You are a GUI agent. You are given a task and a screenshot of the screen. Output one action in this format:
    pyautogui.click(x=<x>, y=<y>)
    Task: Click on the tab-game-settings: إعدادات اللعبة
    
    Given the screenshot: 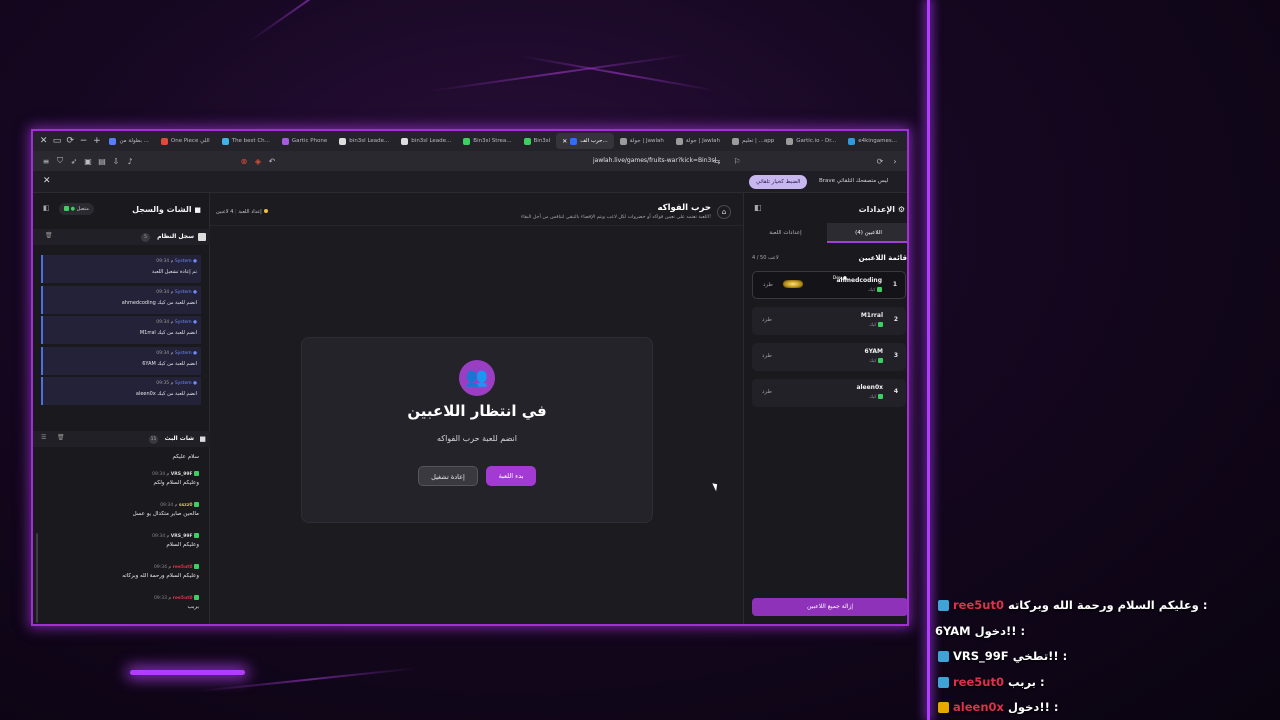 What is the action you would take?
    pyautogui.click(x=785, y=233)
    